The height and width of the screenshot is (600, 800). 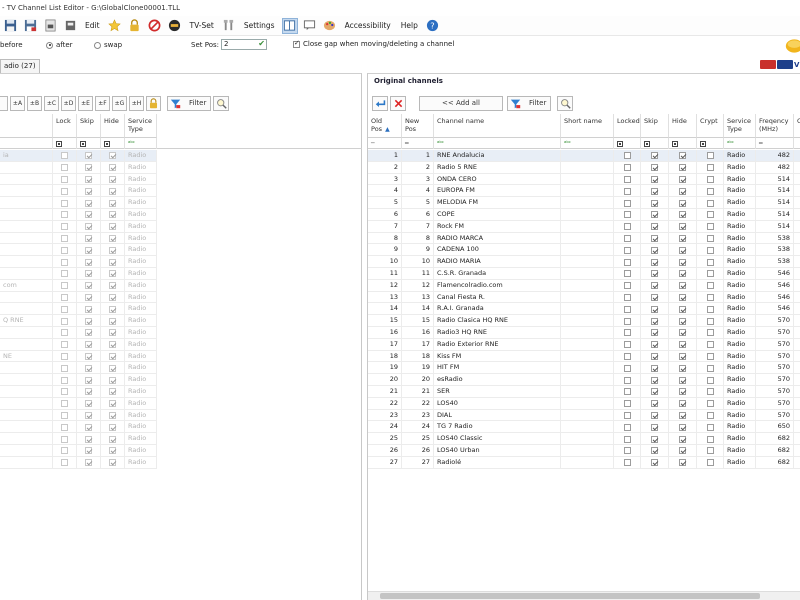 What do you see at coordinates (584, 215) in the screenshot?
I see `table-row: 6 6 COPE Radio 514` at bounding box center [584, 215].